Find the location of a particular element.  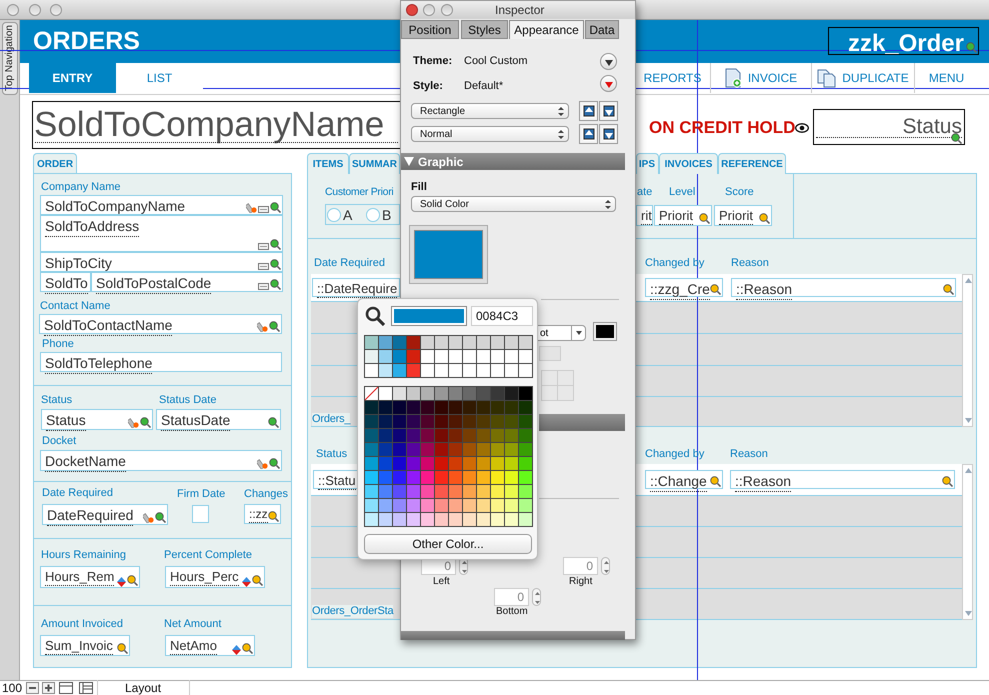

inspector-tab: Appearance is located at coordinates (546, 29).